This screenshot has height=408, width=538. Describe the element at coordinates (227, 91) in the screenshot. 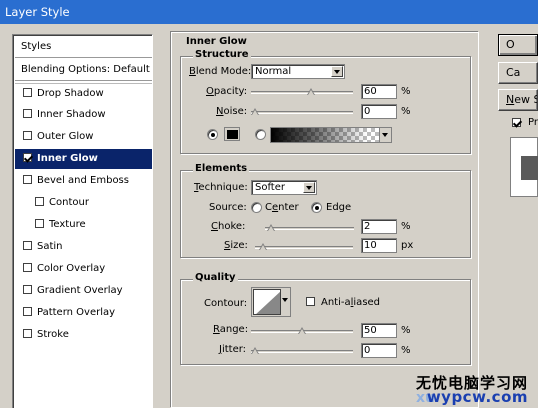

I see `opacity-label: Opacity:` at that location.